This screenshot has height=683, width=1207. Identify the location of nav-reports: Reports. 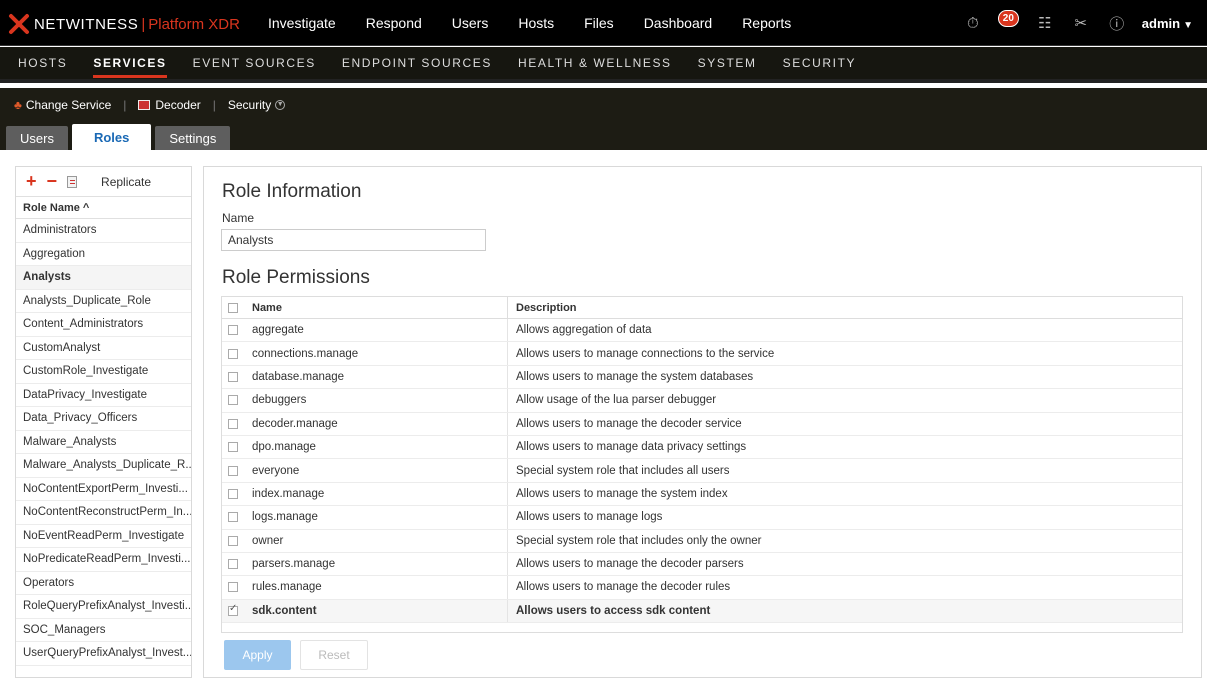
(766, 23).